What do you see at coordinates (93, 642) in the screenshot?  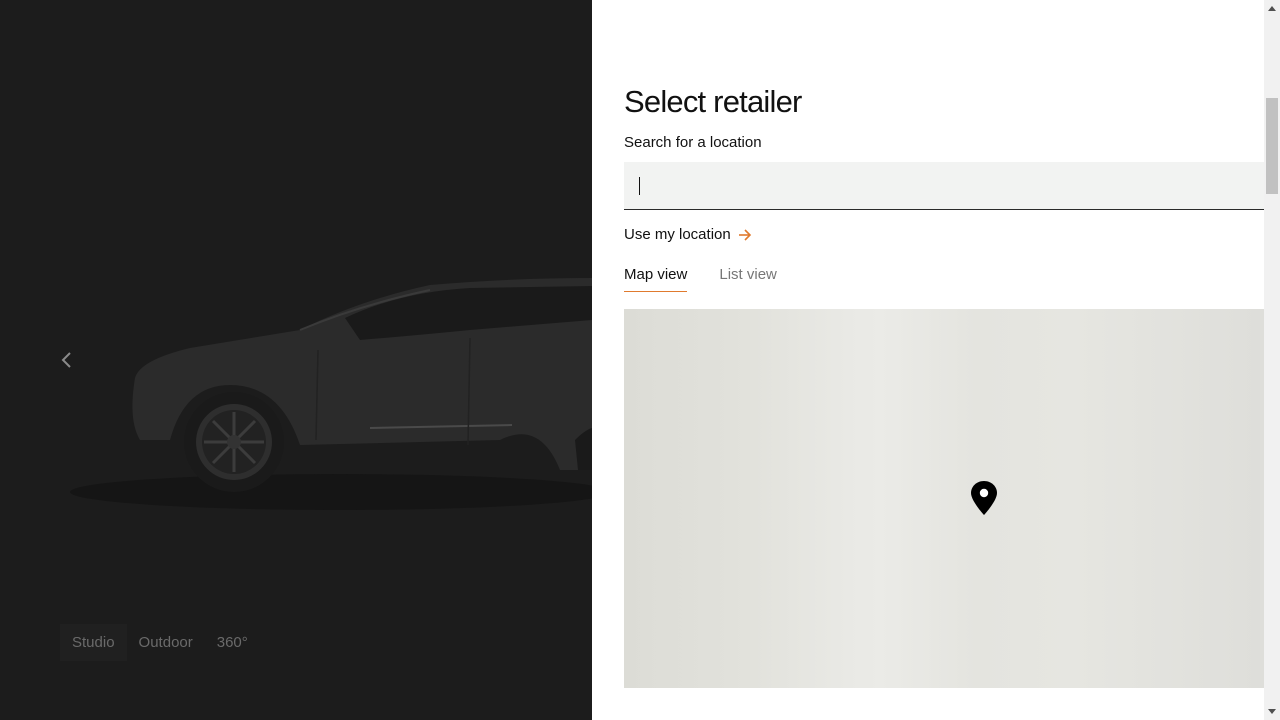 I see `view-tab-studio: Studio` at bounding box center [93, 642].